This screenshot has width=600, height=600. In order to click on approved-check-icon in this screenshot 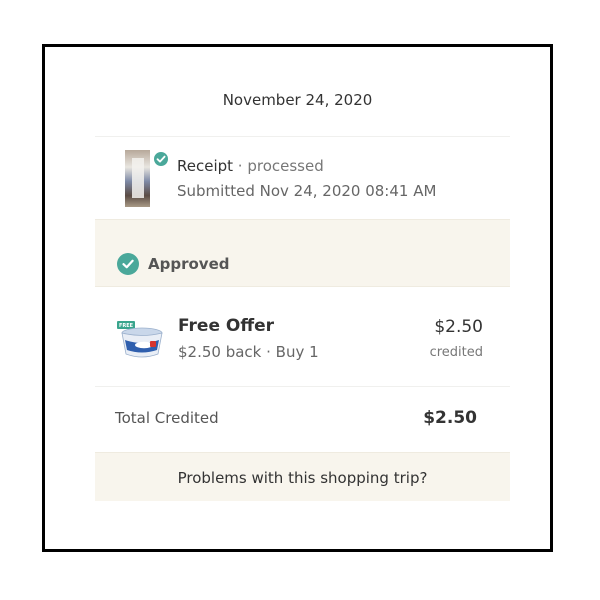, I will do `click(128, 264)`.